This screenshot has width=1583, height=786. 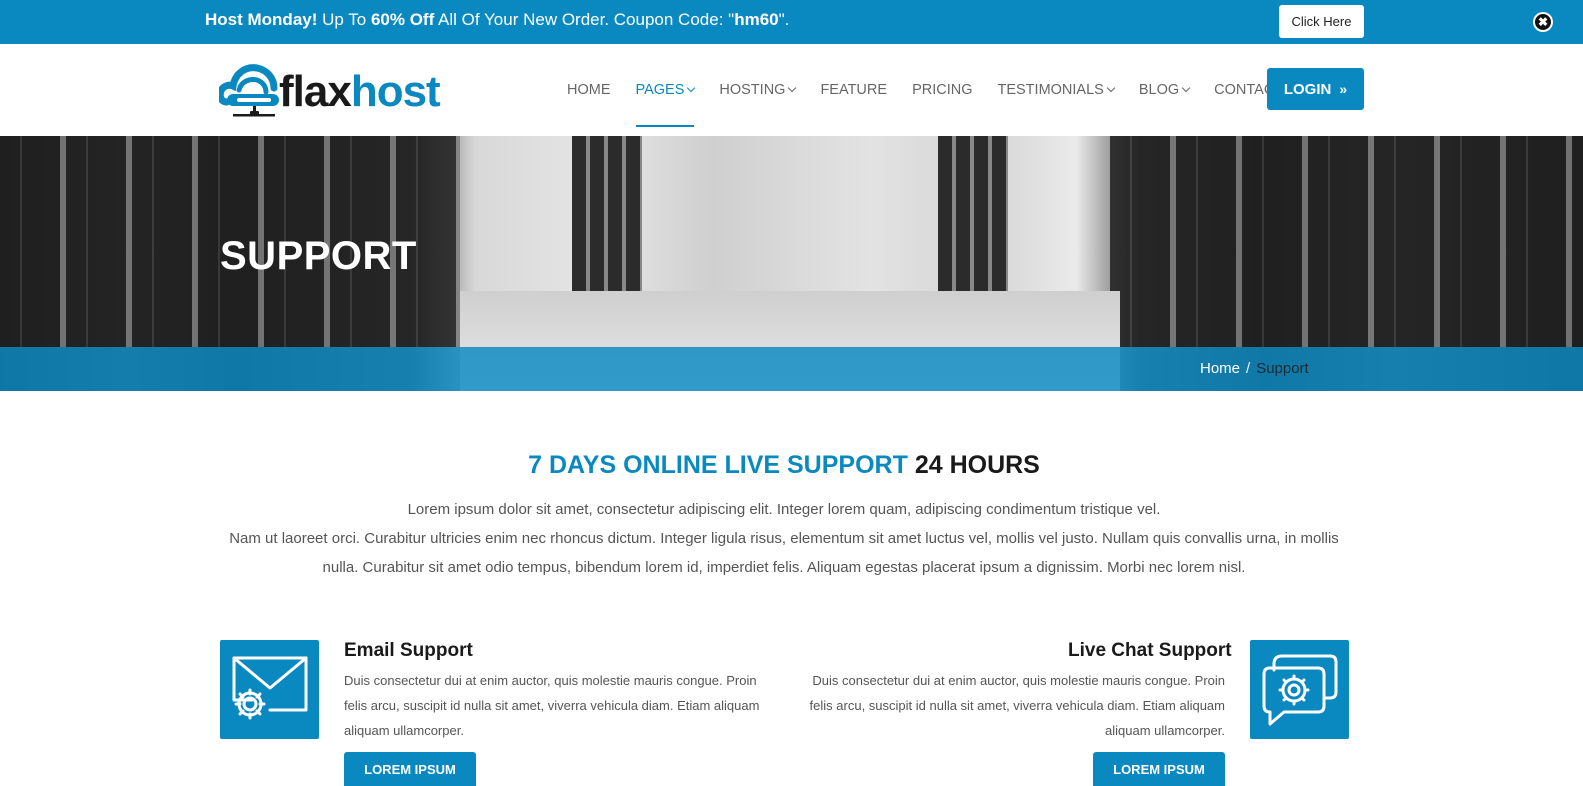 What do you see at coordinates (660, 90) in the screenshot?
I see `nav-item-label: PAGES` at bounding box center [660, 90].